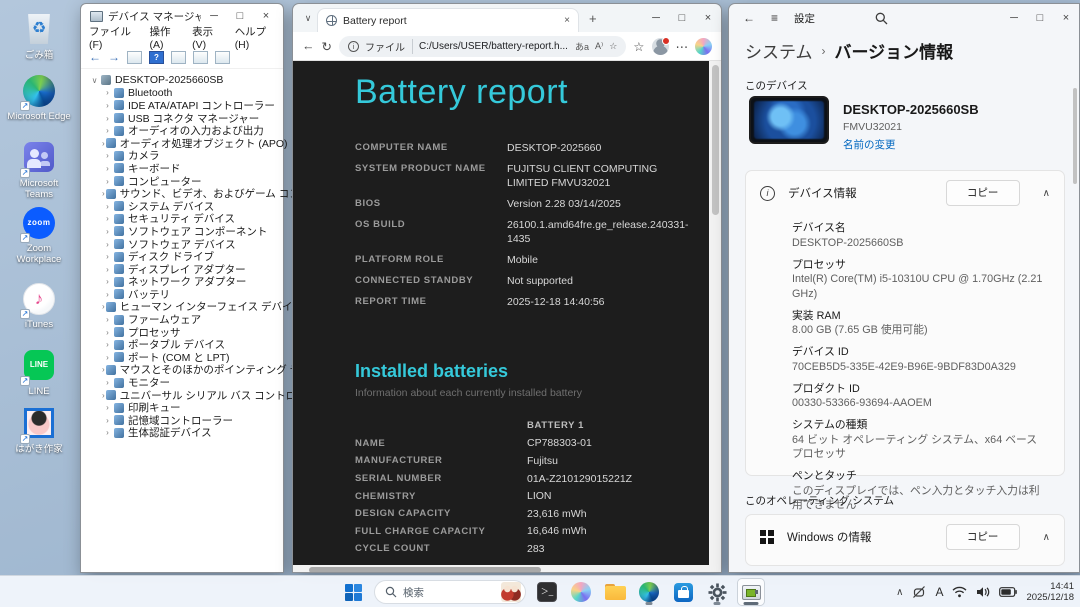  What do you see at coordinates (200, 57) in the screenshot?
I see `scan-hardware-icon` at bounding box center [200, 57].